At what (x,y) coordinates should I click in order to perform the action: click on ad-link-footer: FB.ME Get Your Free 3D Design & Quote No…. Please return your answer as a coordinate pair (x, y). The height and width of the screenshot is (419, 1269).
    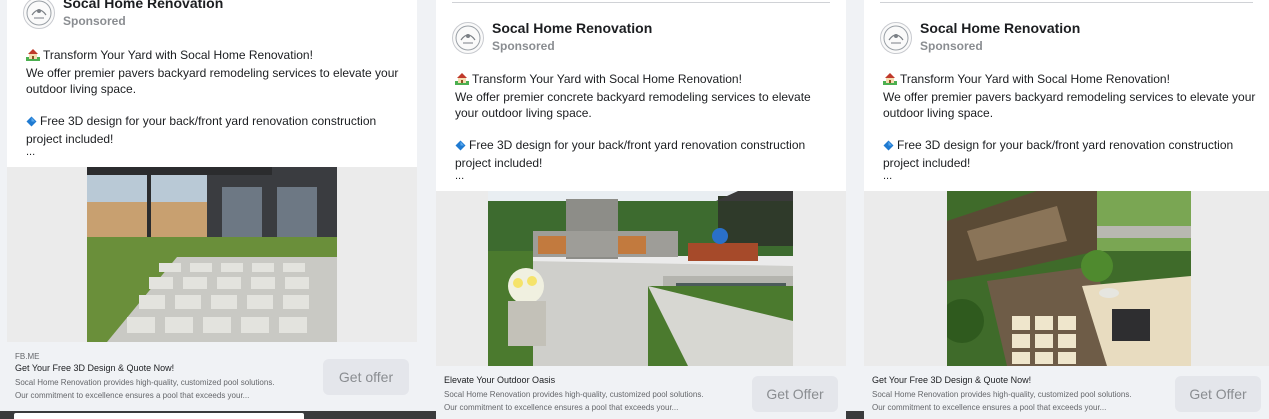
    Looking at the image, I should click on (212, 376).